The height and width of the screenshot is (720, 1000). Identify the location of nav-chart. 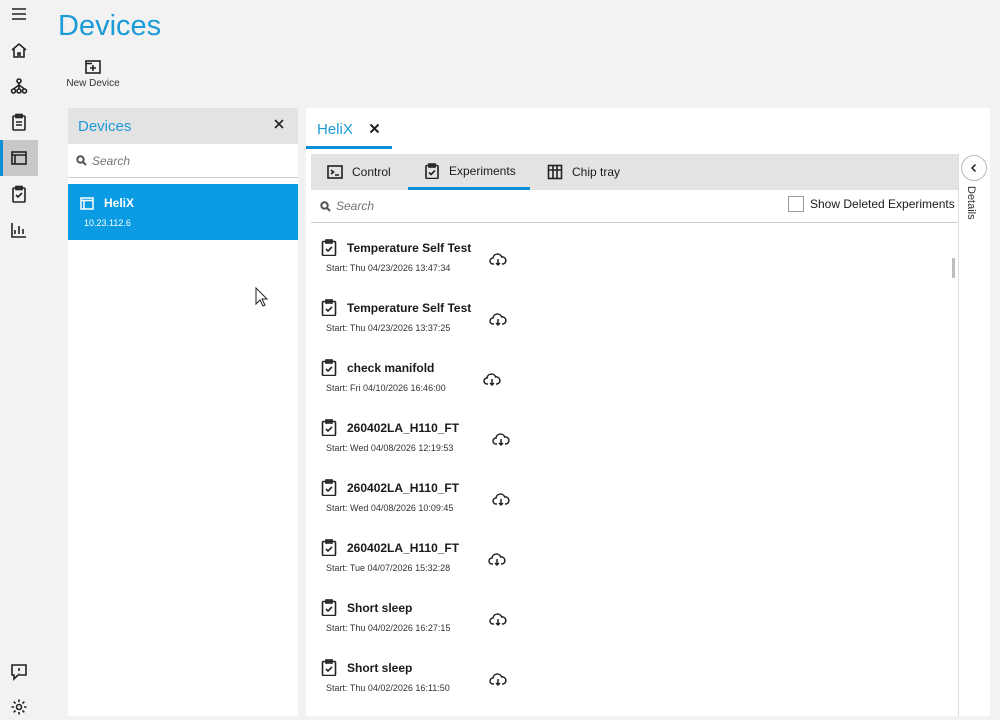
(19, 230).